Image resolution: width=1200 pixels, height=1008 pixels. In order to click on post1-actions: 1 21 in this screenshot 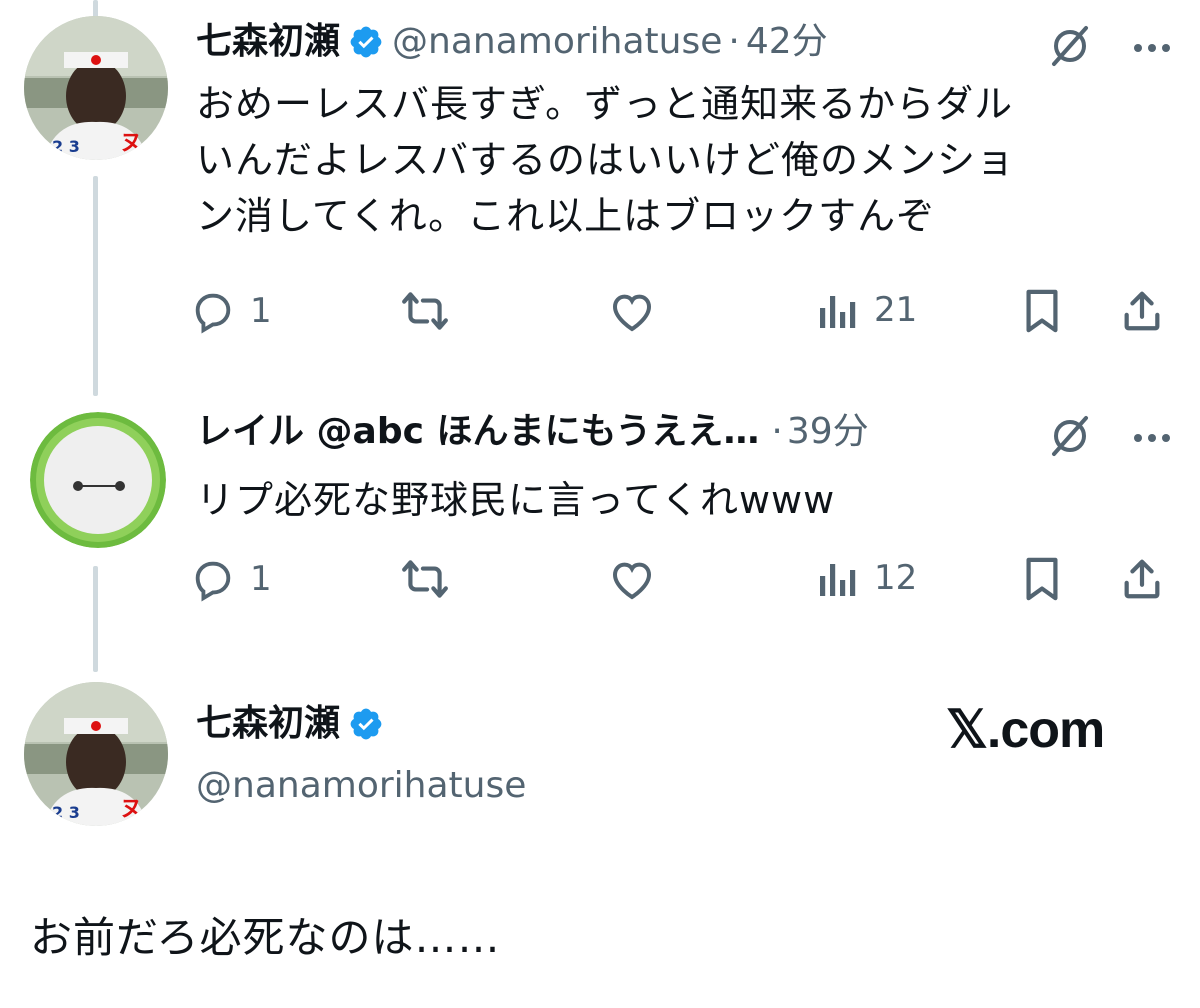, I will do `click(680, 313)`.